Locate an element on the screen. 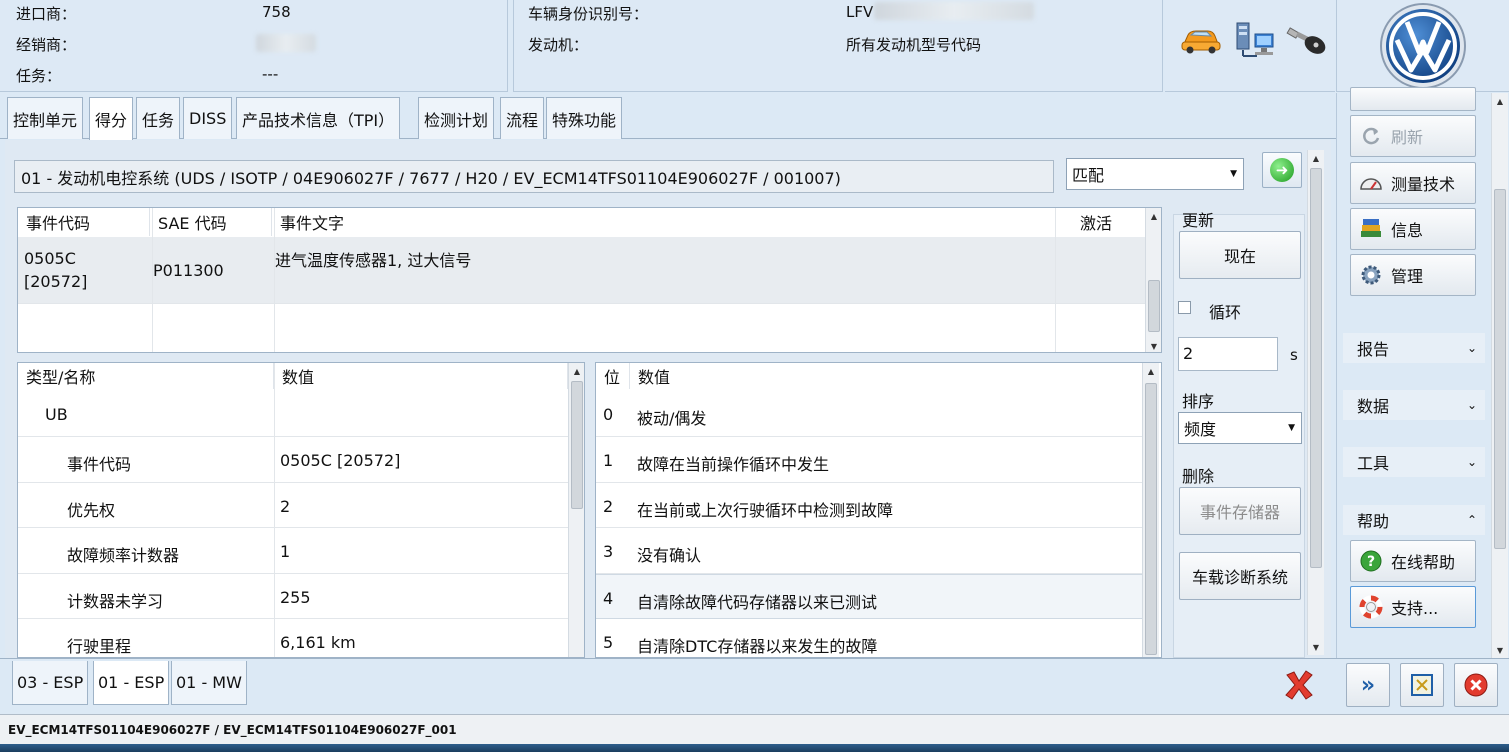  tab-flow: 流程 is located at coordinates (522, 118).